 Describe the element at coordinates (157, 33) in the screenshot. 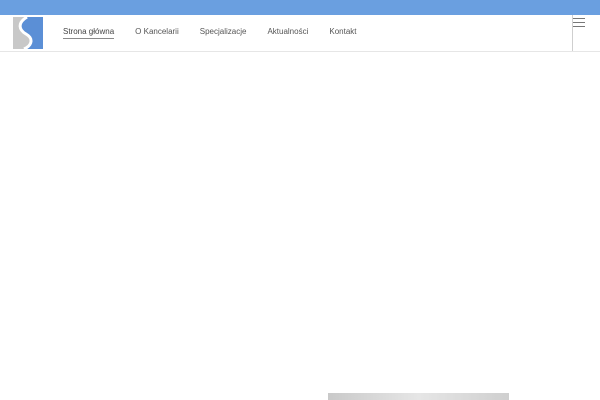

I see `nav-item-o-kancelarii: O Kancelarii` at that location.